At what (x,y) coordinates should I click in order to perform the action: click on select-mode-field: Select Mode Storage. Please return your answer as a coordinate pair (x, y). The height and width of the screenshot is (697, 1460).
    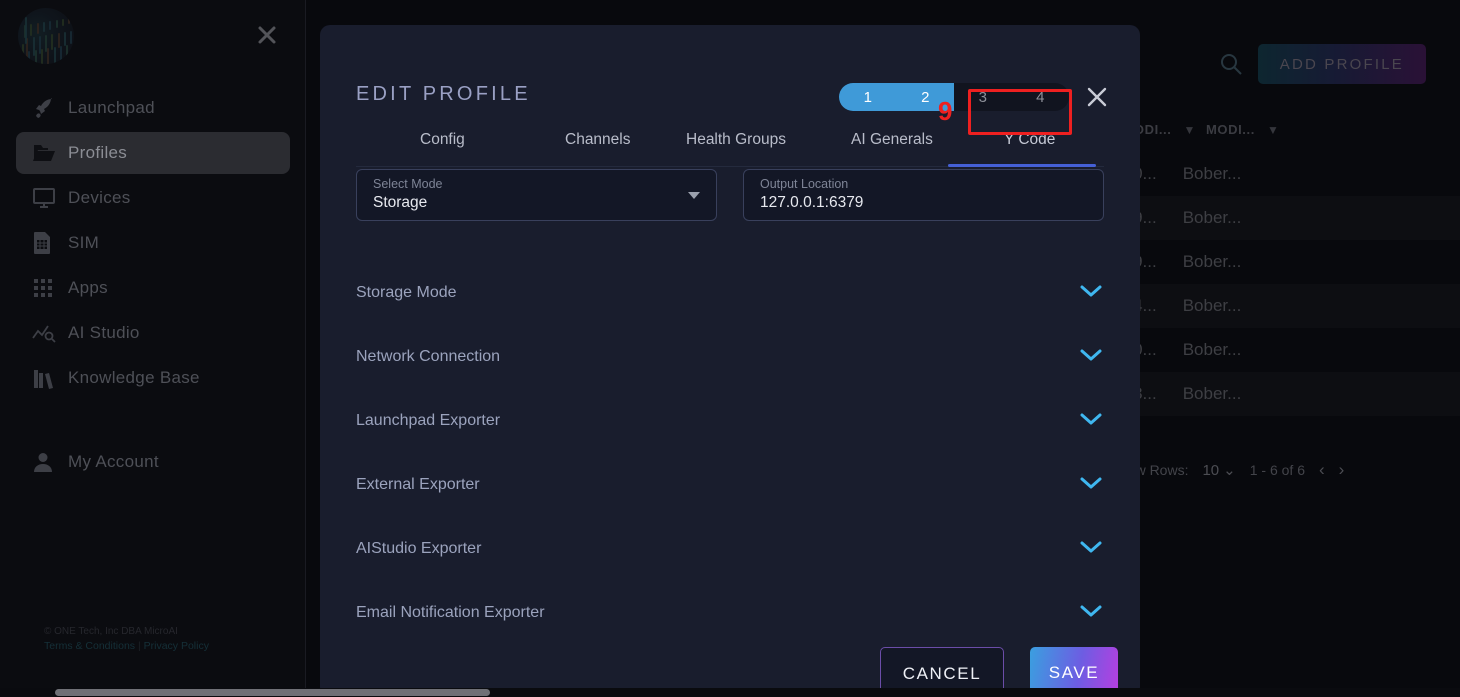
    Looking at the image, I should click on (536, 195).